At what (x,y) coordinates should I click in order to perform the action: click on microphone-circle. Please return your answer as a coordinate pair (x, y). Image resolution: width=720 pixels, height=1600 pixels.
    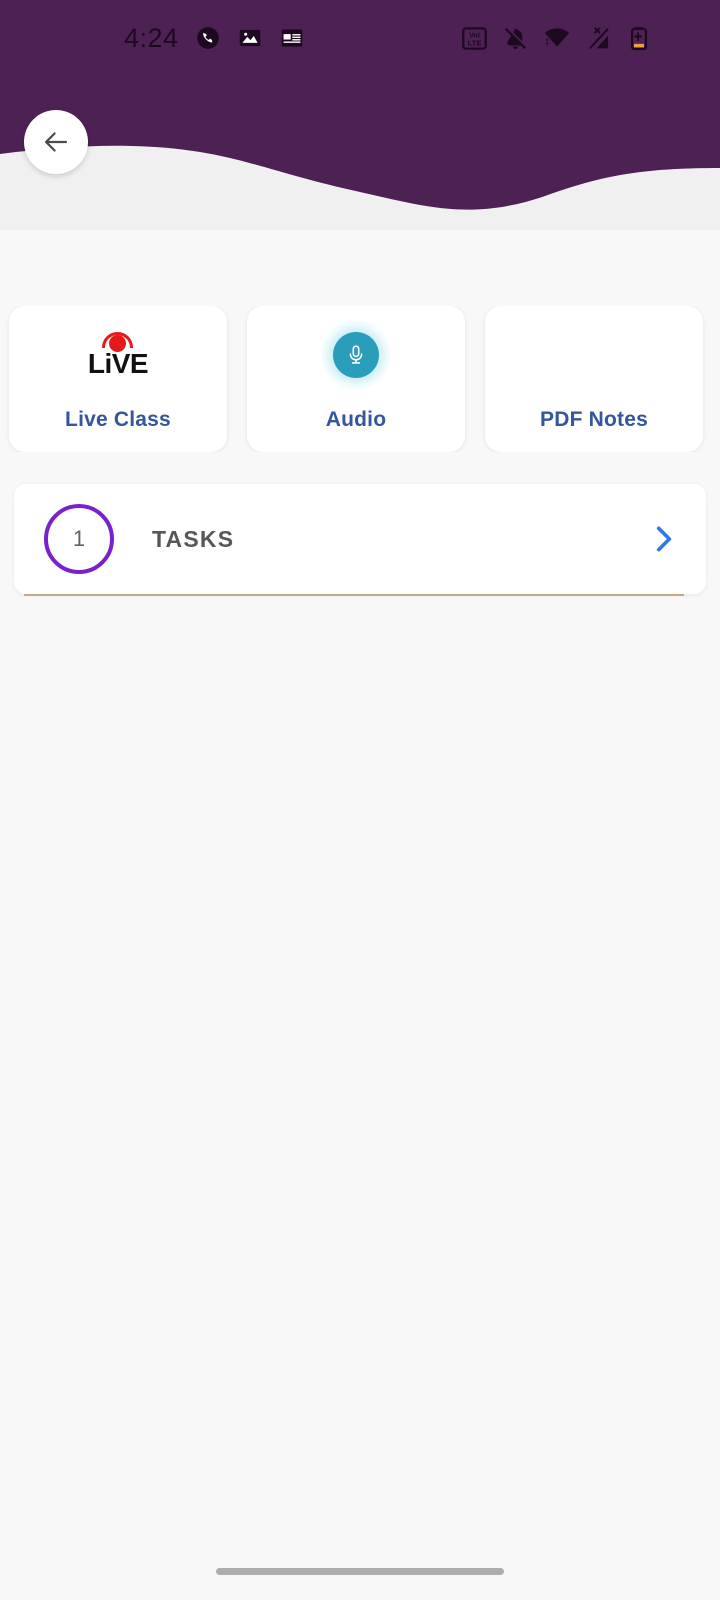
    Looking at the image, I should click on (356, 355).